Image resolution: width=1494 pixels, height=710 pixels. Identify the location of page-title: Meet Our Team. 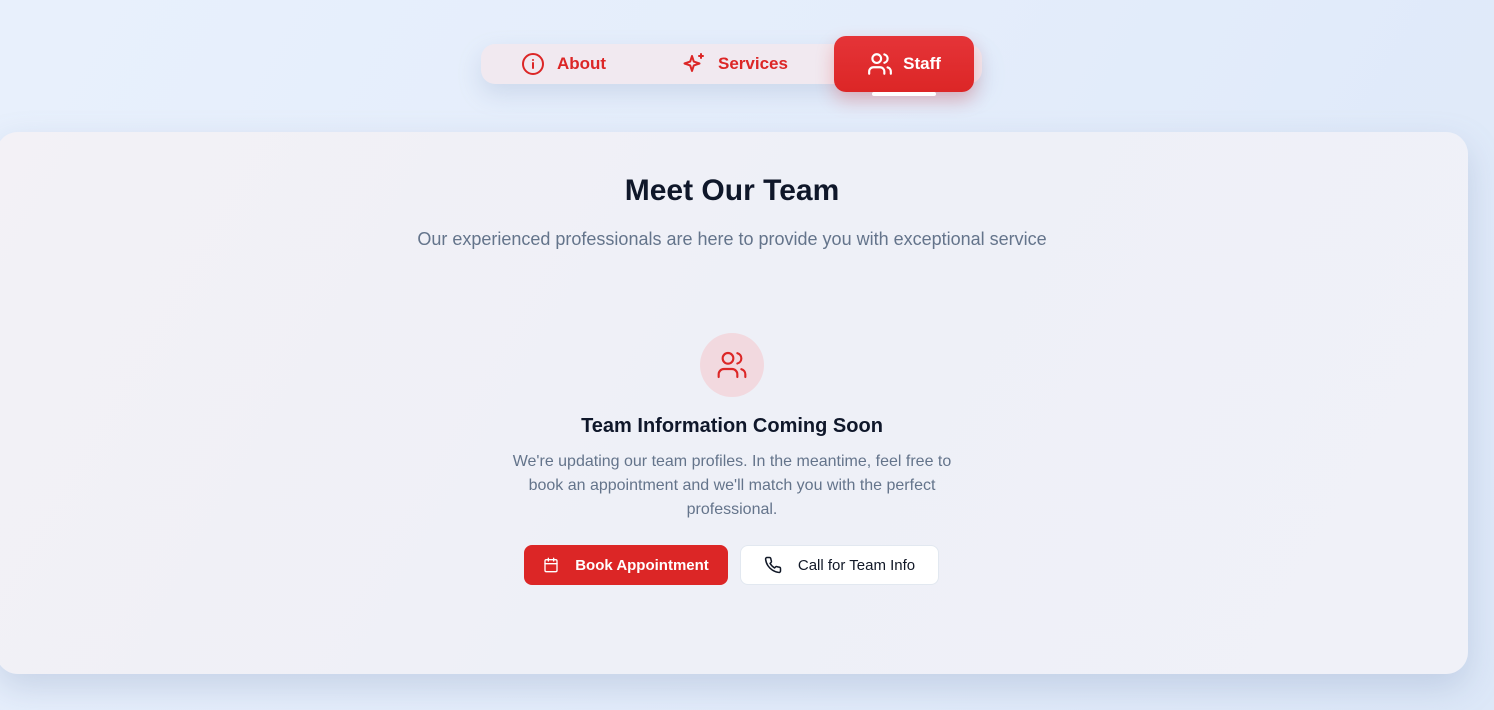
(732, 190).